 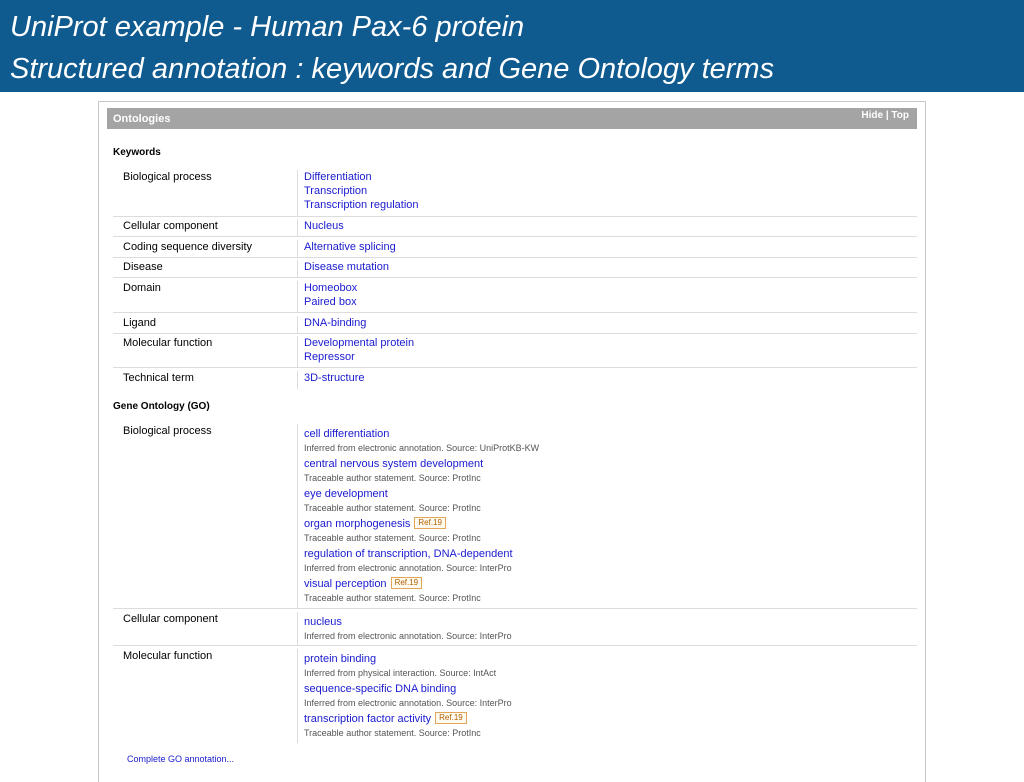 What do you see at coordinates (885, 116) in the screenshot?
I see `section-links: Hide | Top` at bounding box center [885, 116].